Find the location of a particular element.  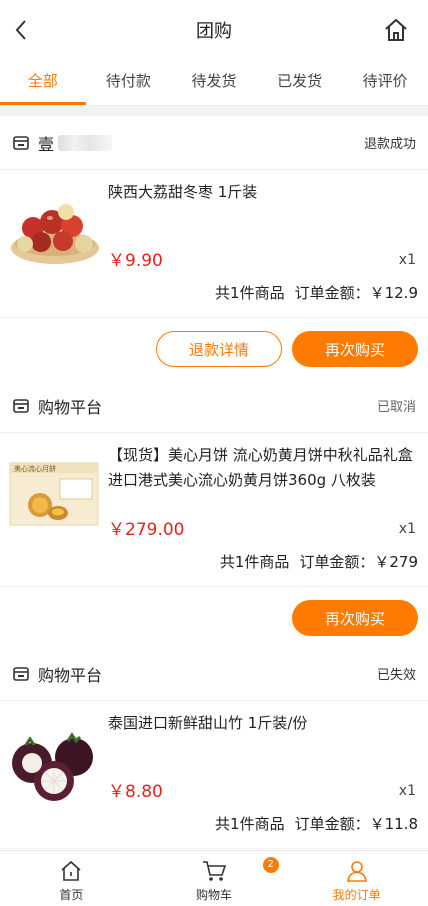

bottom-navigation: 首页 2 购物车 我的订单 is located at coordinates (214, 878).